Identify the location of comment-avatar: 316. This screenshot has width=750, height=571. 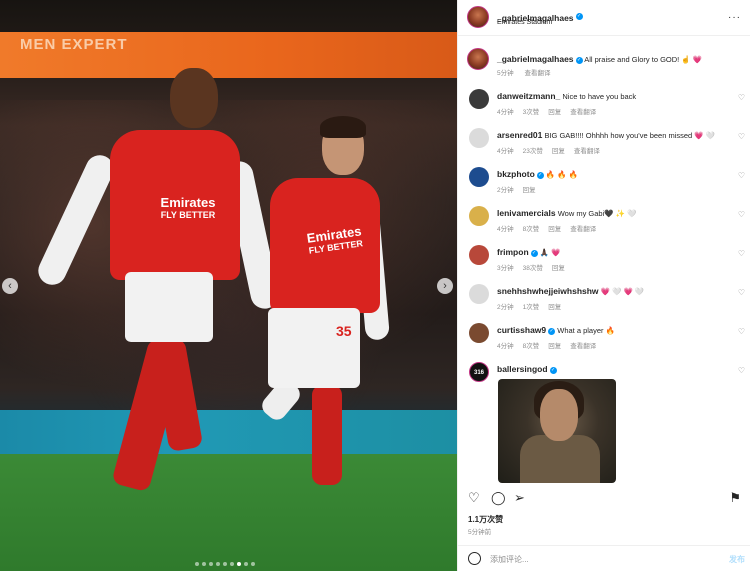
(479, 372).